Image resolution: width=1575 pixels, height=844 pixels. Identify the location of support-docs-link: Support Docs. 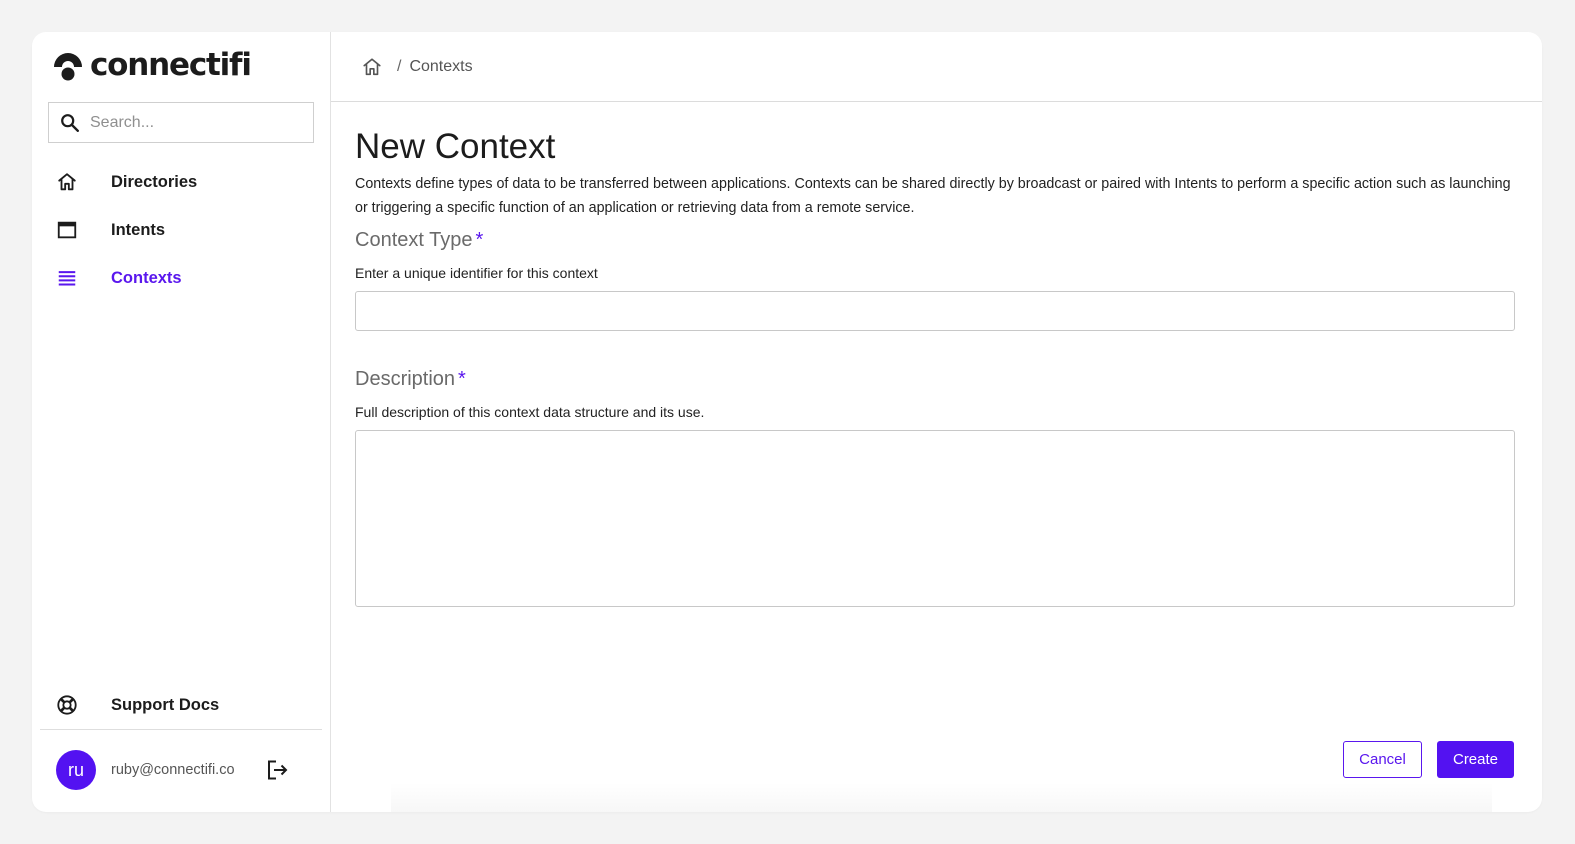
(136, 705).